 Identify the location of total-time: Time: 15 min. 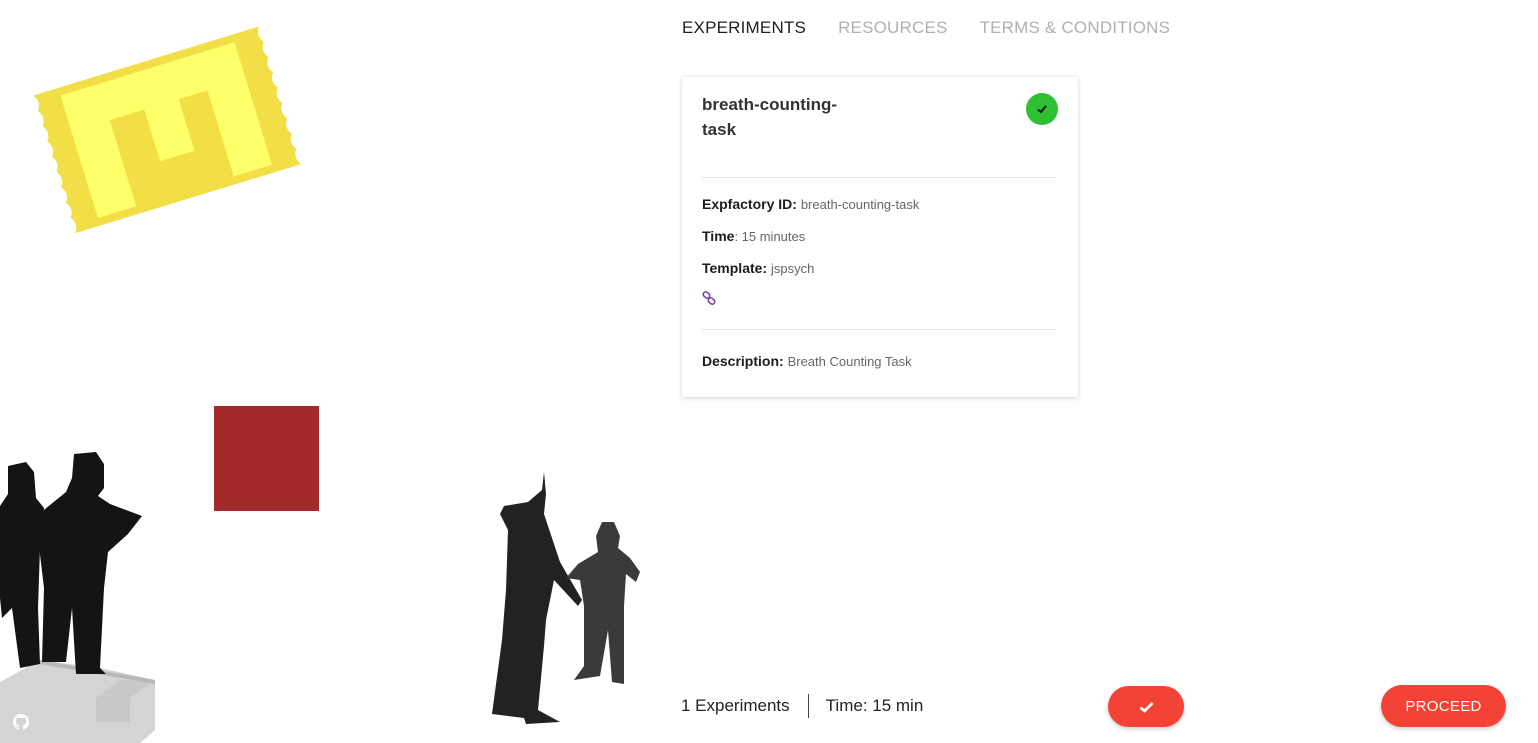
(874, 705).